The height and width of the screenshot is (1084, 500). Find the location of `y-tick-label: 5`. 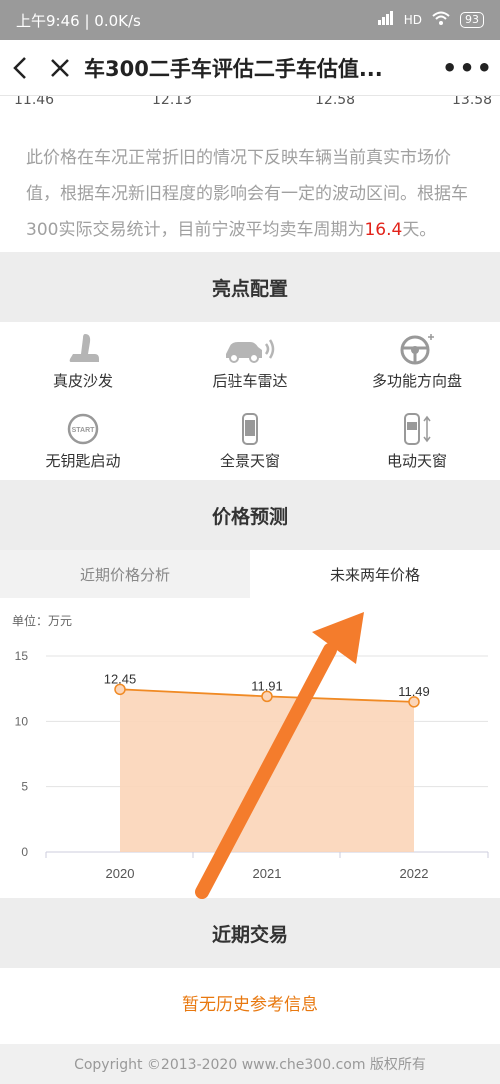

y-tick-label: 5 is located at coordinates (24, 787).